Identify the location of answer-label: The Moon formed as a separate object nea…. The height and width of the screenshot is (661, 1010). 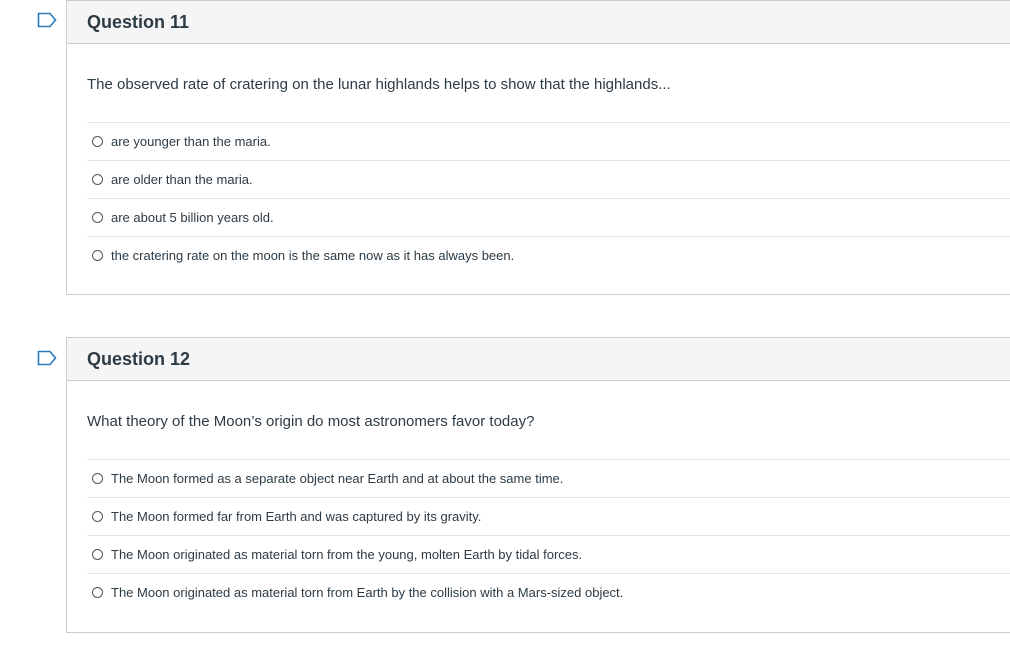
(337, 478).